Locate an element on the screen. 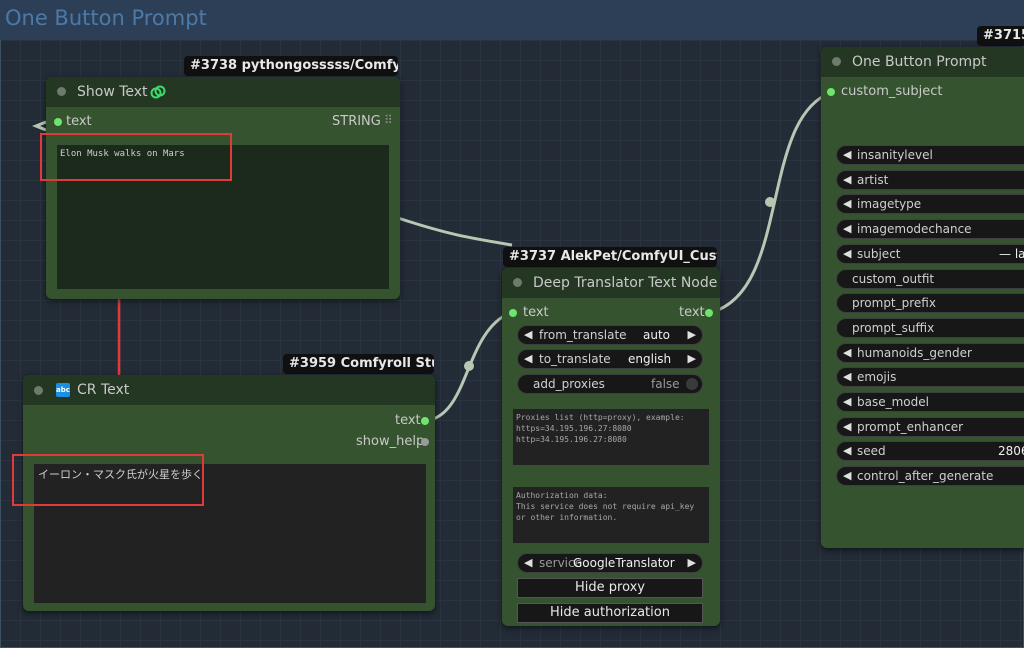 Image resolution: width=1024 pixels, height=648 pixels. widget-label: subject is located at coordinates (879, 253).